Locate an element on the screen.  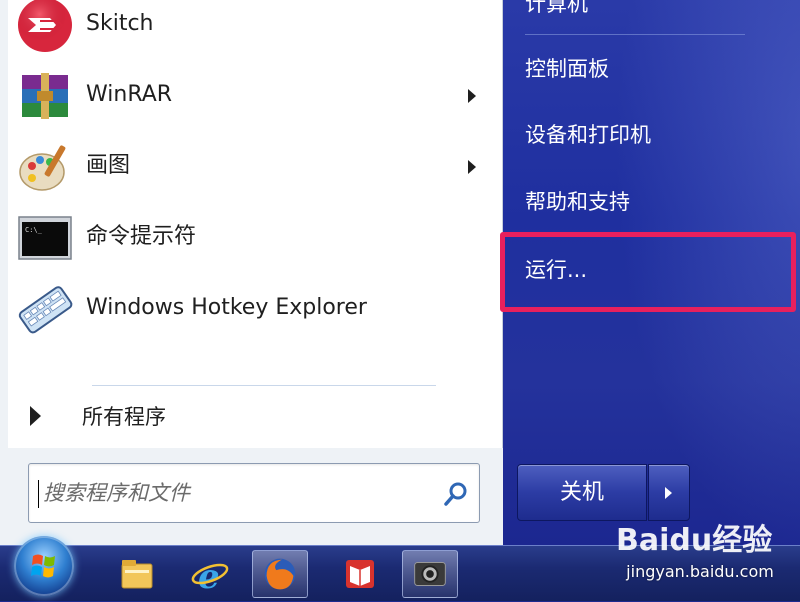
program-item-hotkey-explorer: Windows Hotkey Explorer is located at coordinates (251, 308).